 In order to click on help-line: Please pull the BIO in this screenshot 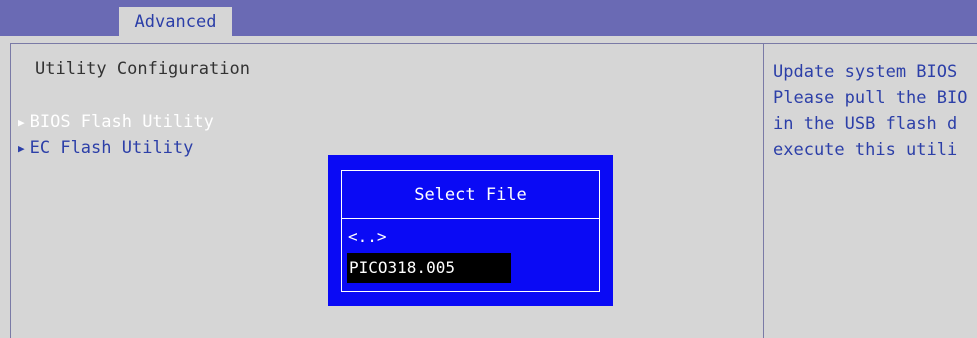, I will do `click(870, 98)`.